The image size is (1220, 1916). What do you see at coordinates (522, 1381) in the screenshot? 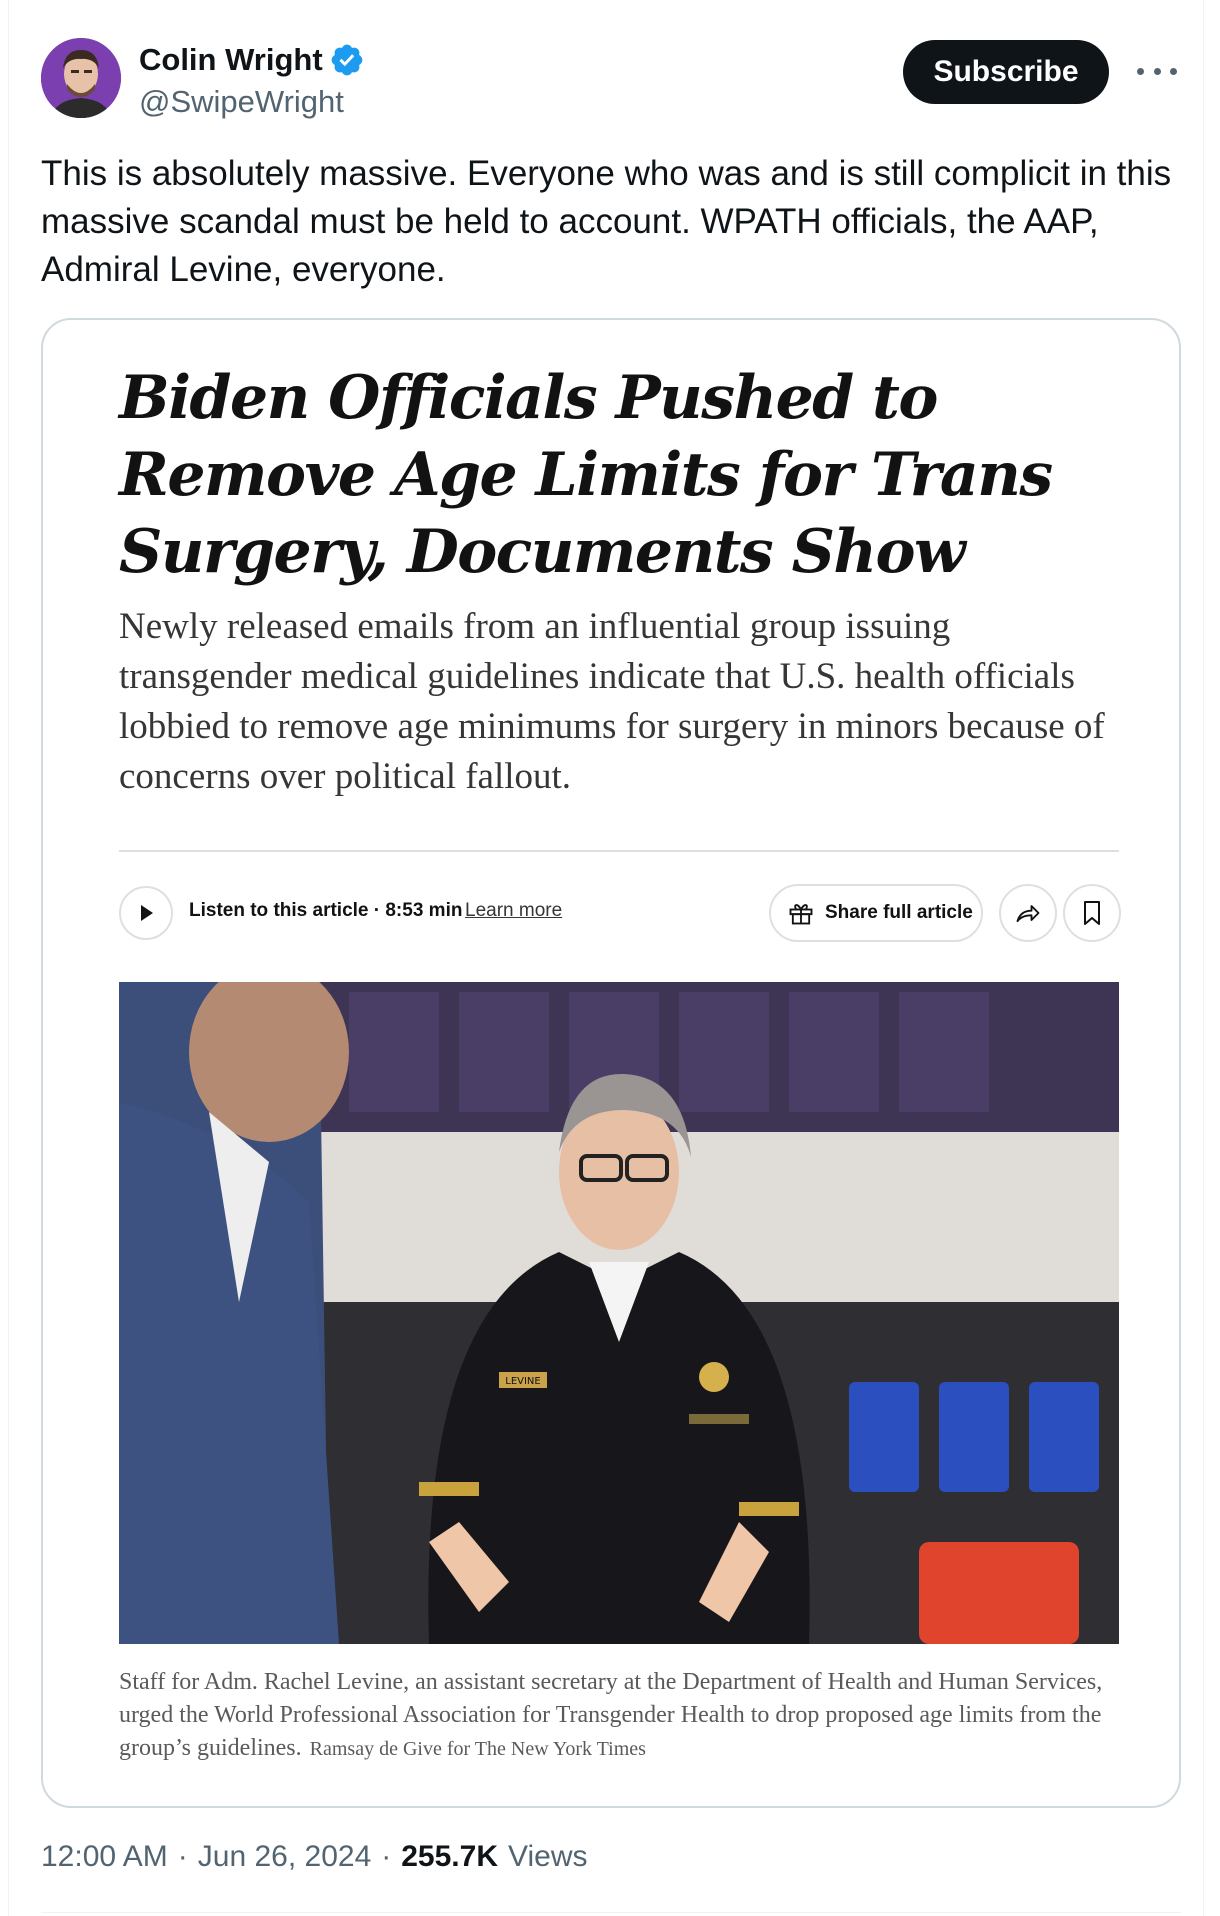
I see `name-badge-text: LEVINE` at bounding box center [522, 1381].